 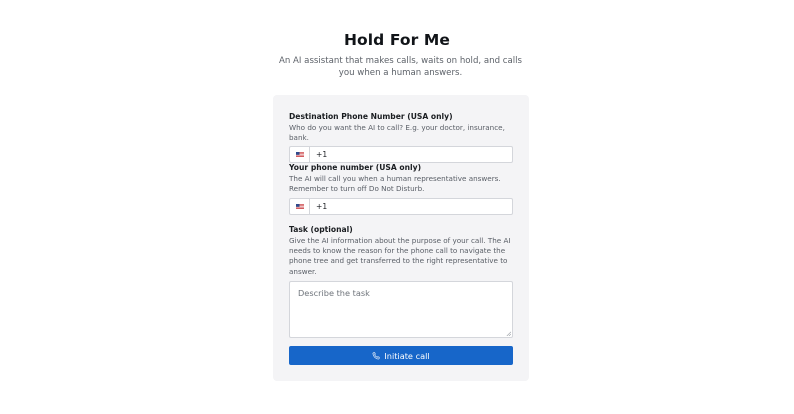 What do you see at coordinates (401, 207) in the screenshot?
I see `your-phone-input: +1` at bounding box center [401, 207].